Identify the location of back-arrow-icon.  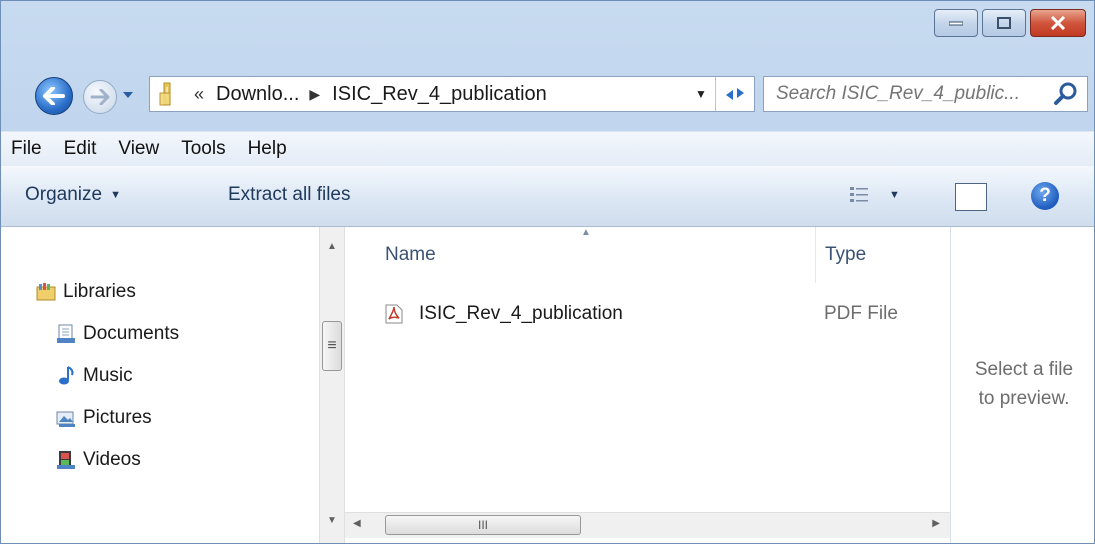
(54, 96).